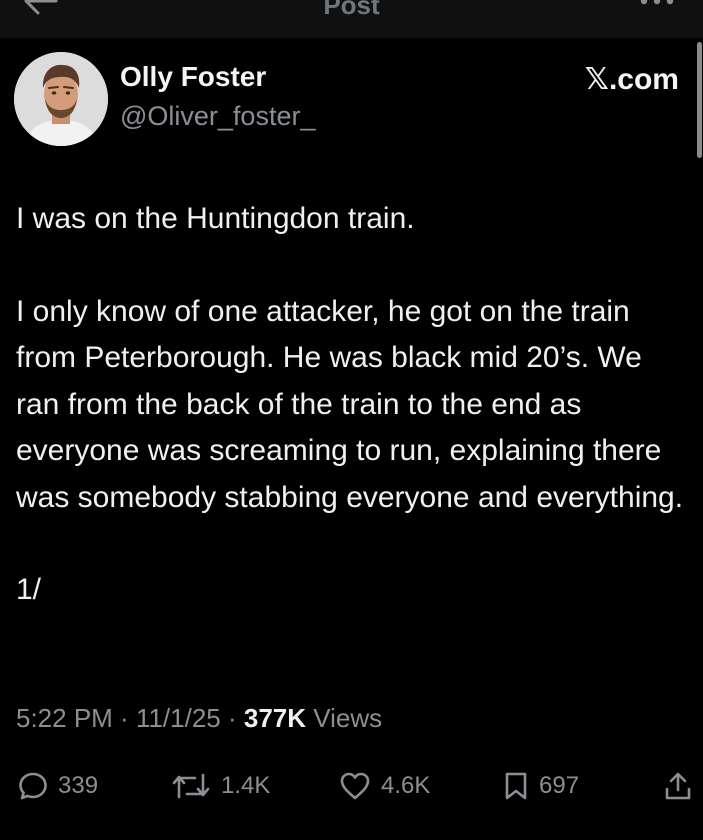 The height and width of the screenshot is (840, 703). I want to click on scrollbar, so click(699, 100).